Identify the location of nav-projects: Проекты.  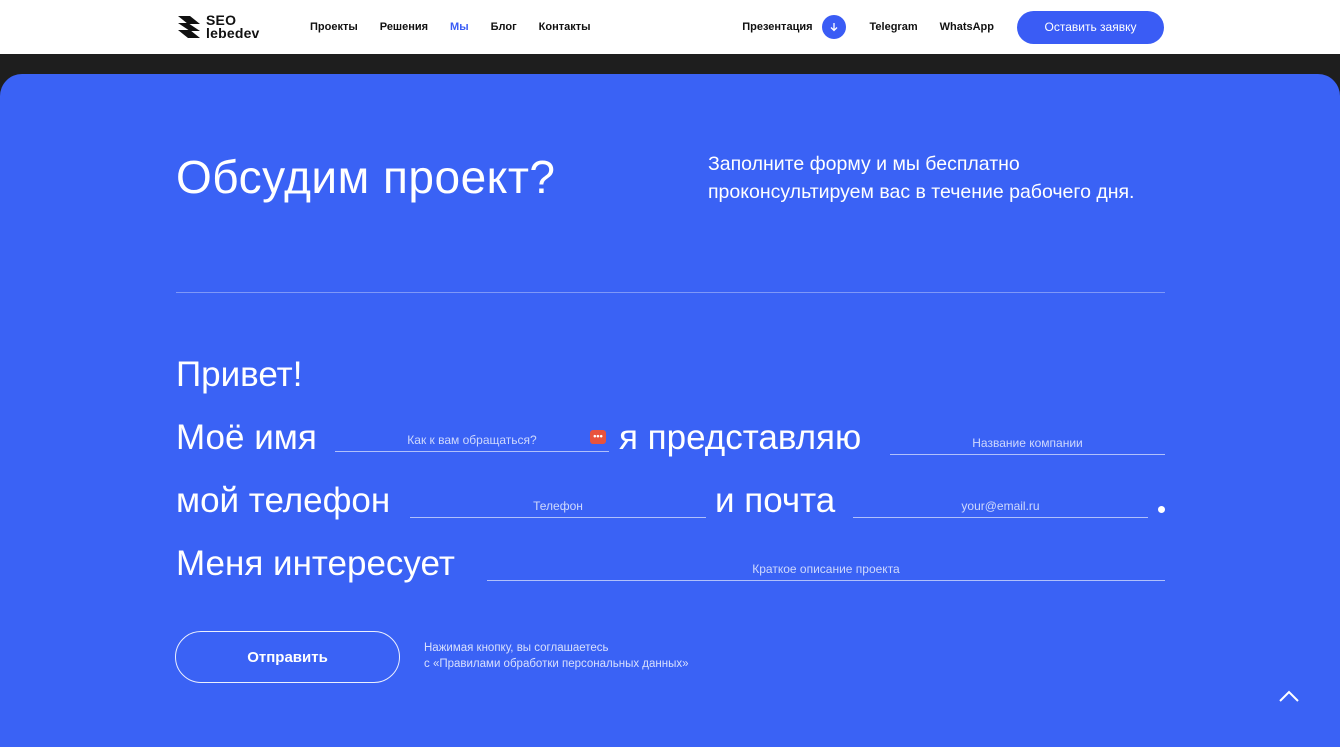
(334, 27).